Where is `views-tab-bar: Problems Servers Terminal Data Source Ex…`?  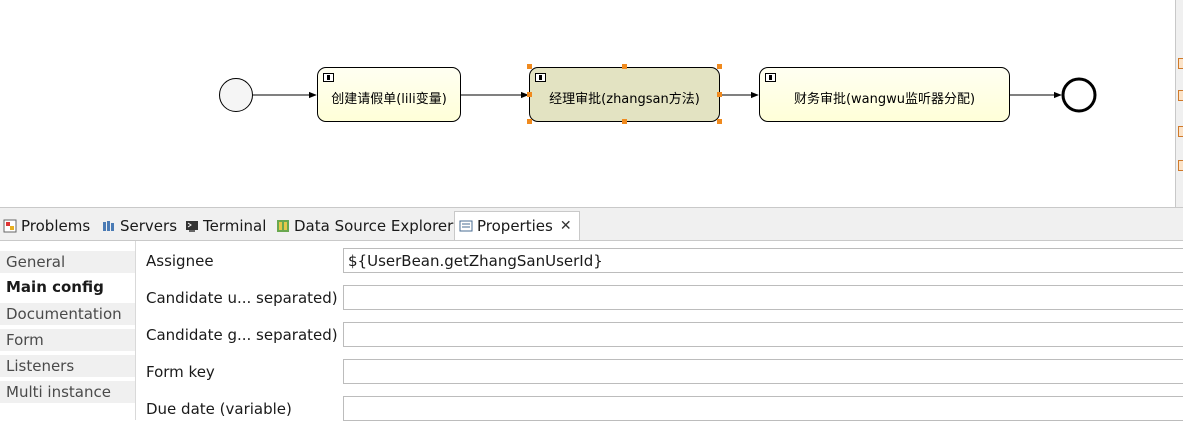
views-tab-bar: Problems Servers Terminal Data Source Ex… is located at coordinates (591, 224).